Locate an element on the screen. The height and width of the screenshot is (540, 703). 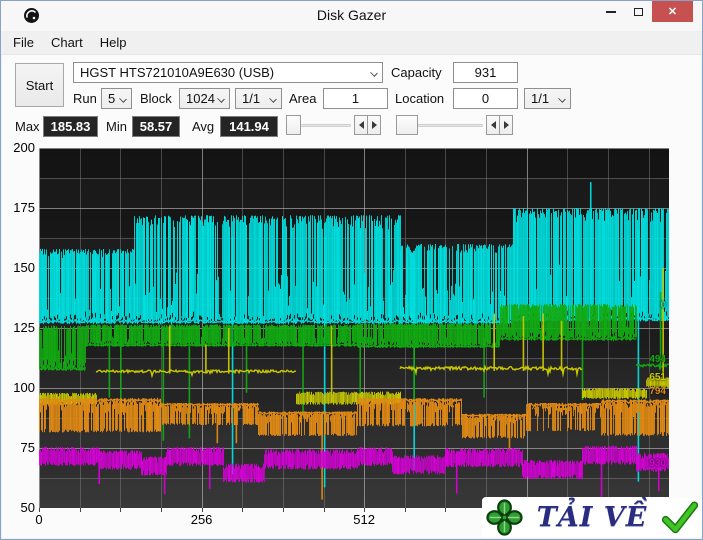
menu-bar: File Chart Help is located at coordinates (351, 43).